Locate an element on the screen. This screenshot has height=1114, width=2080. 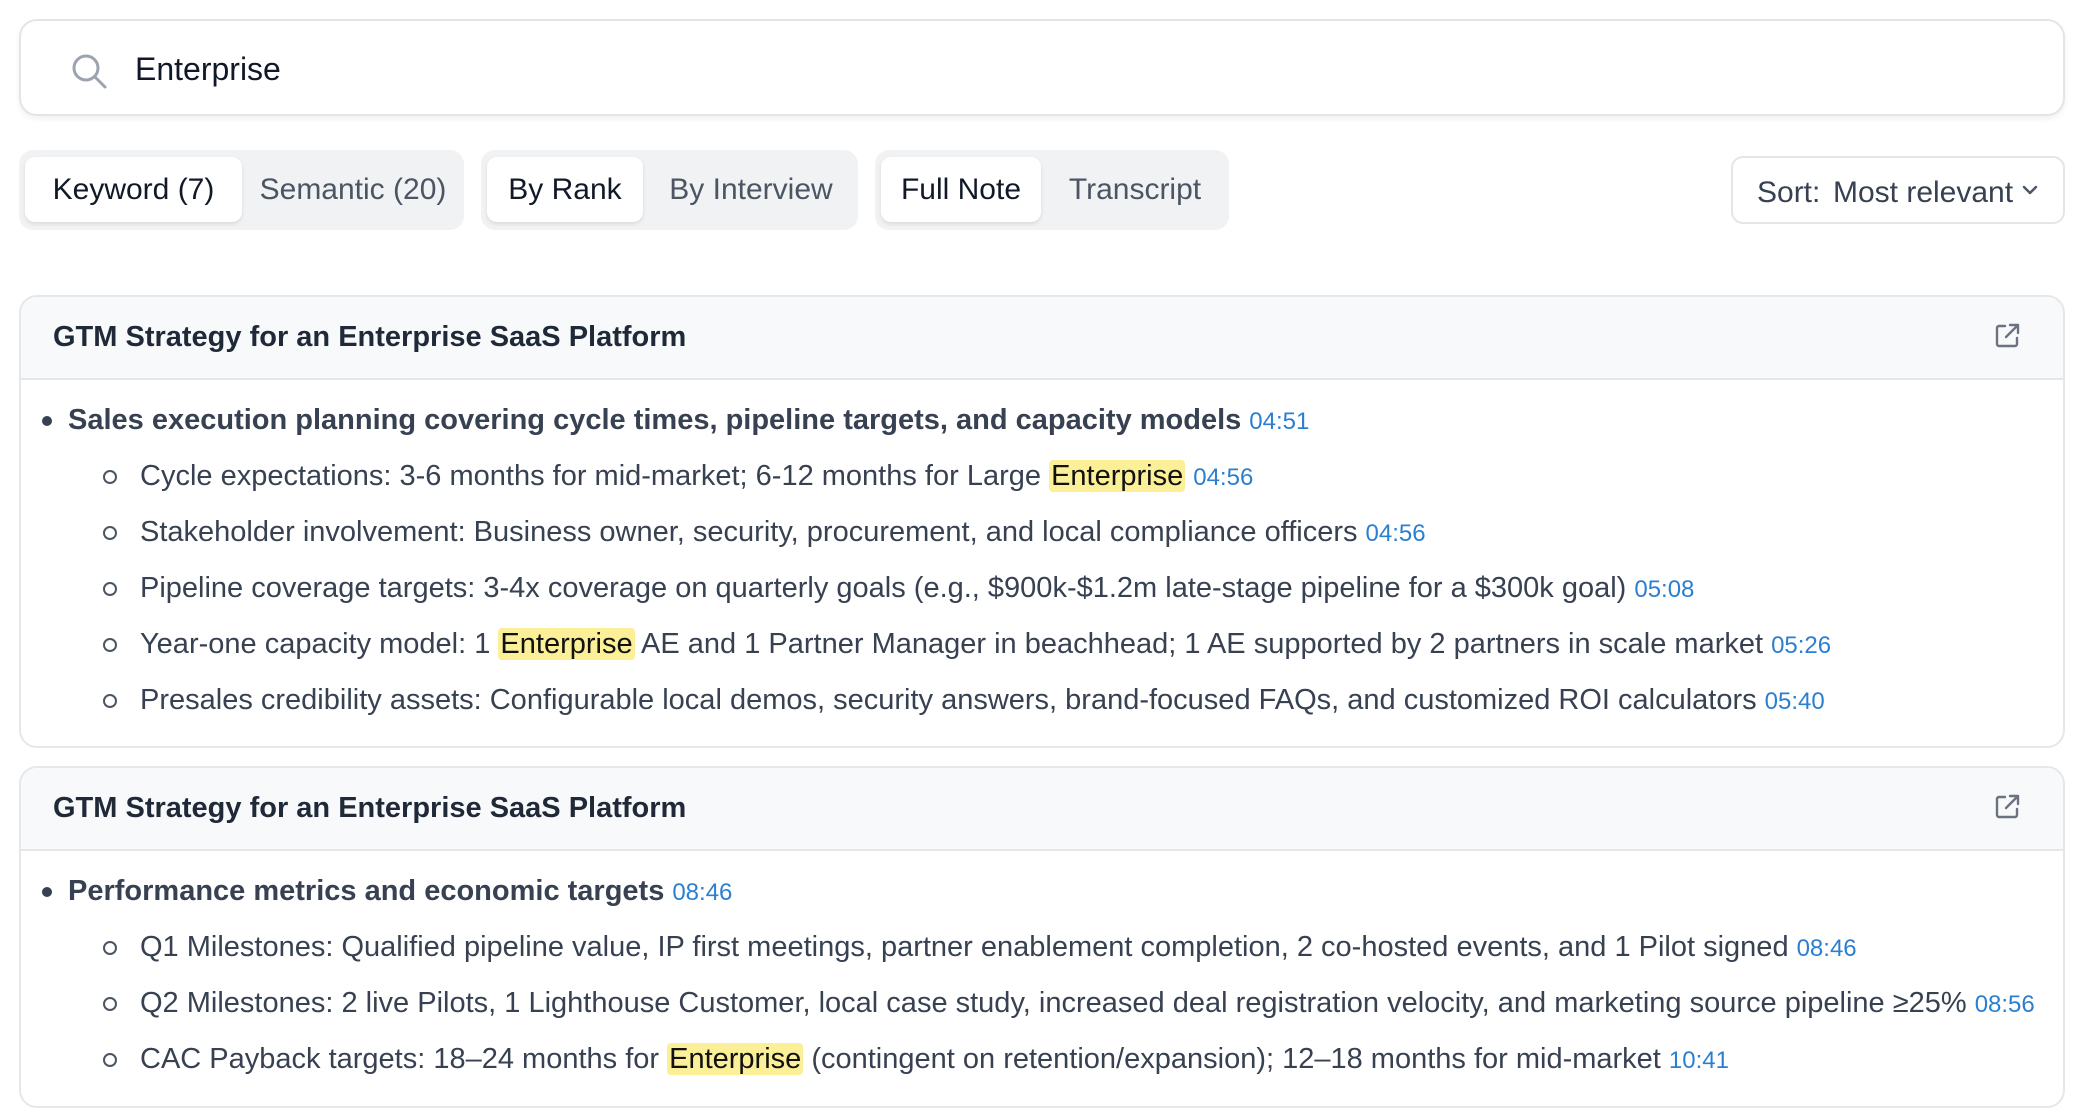
chevron-down-icon is located at coordinates (2030, 190).